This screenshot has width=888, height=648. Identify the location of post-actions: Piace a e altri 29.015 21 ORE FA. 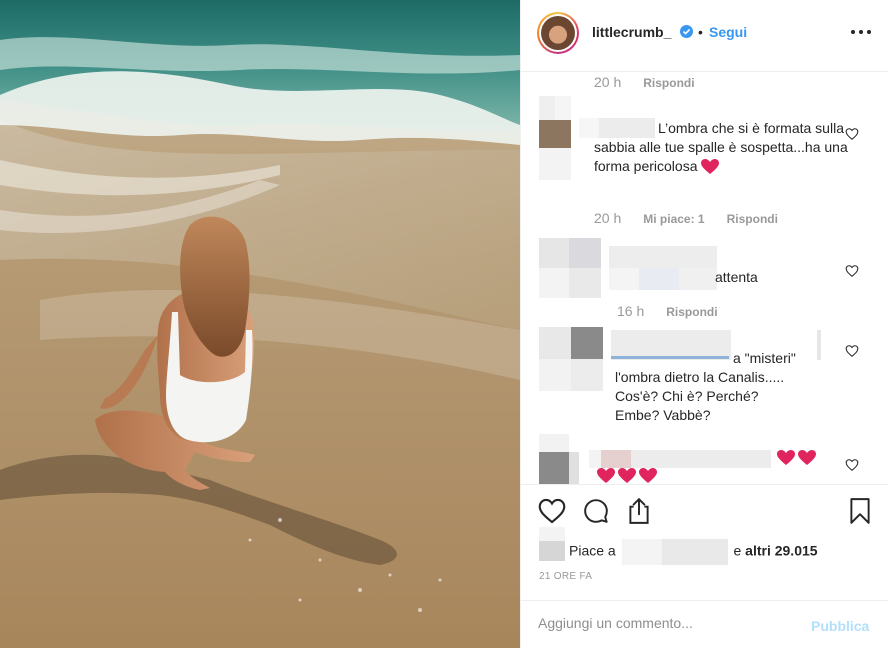
(704, 534).